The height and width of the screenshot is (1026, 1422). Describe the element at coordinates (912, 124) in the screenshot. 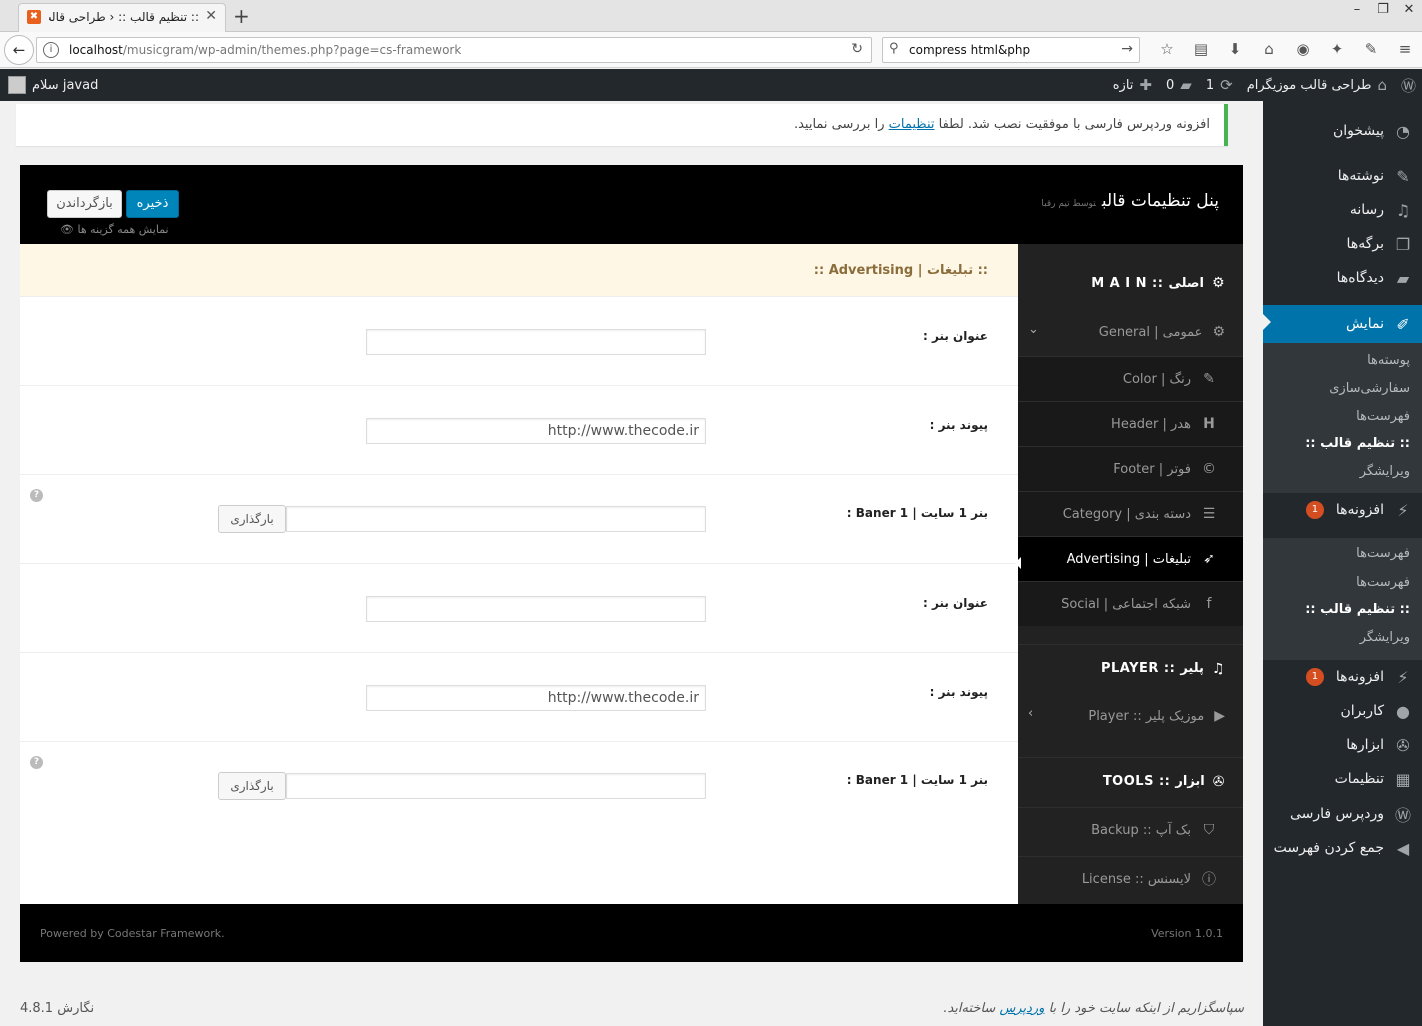

I see `notice-settings-link: تنظیمات` at that location.